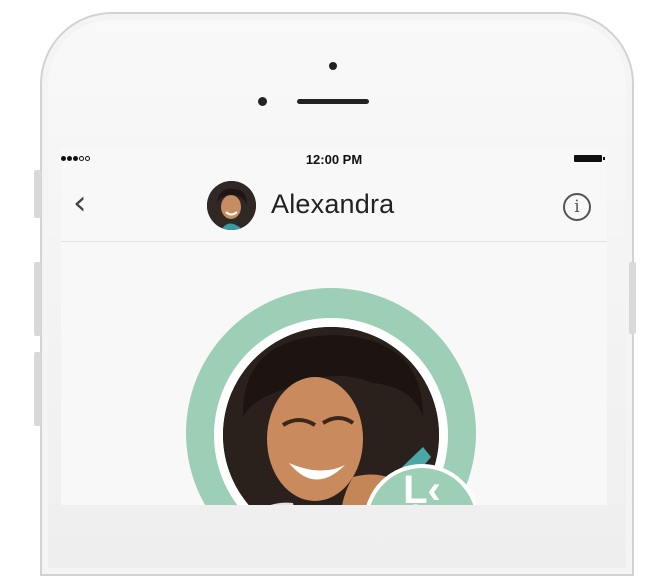 Image resolution: width=651 pixels, height=576 pixels. Describe the element at coordinates (37, 389) in the screenshot. I see `volume-down-button` at that location.